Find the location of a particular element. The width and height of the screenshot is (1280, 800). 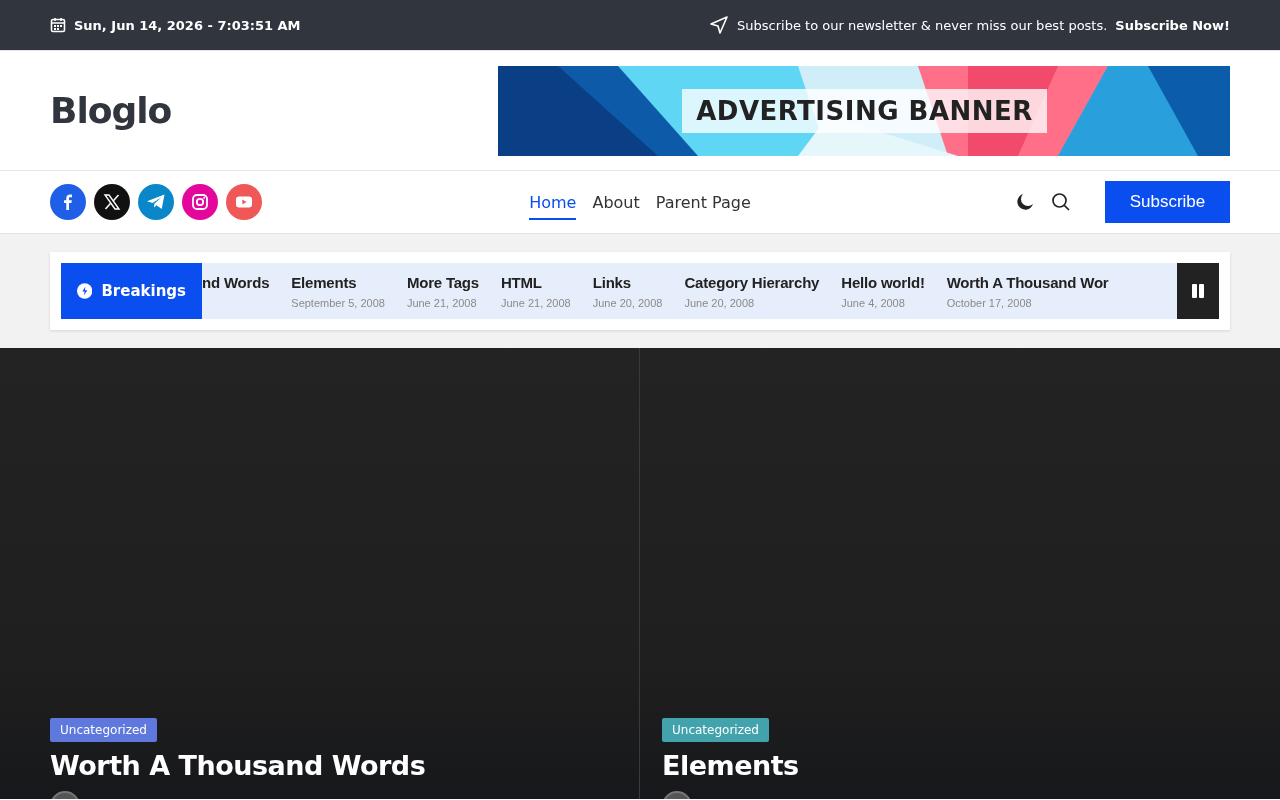

search-button is located at coordinates (1061, 202).